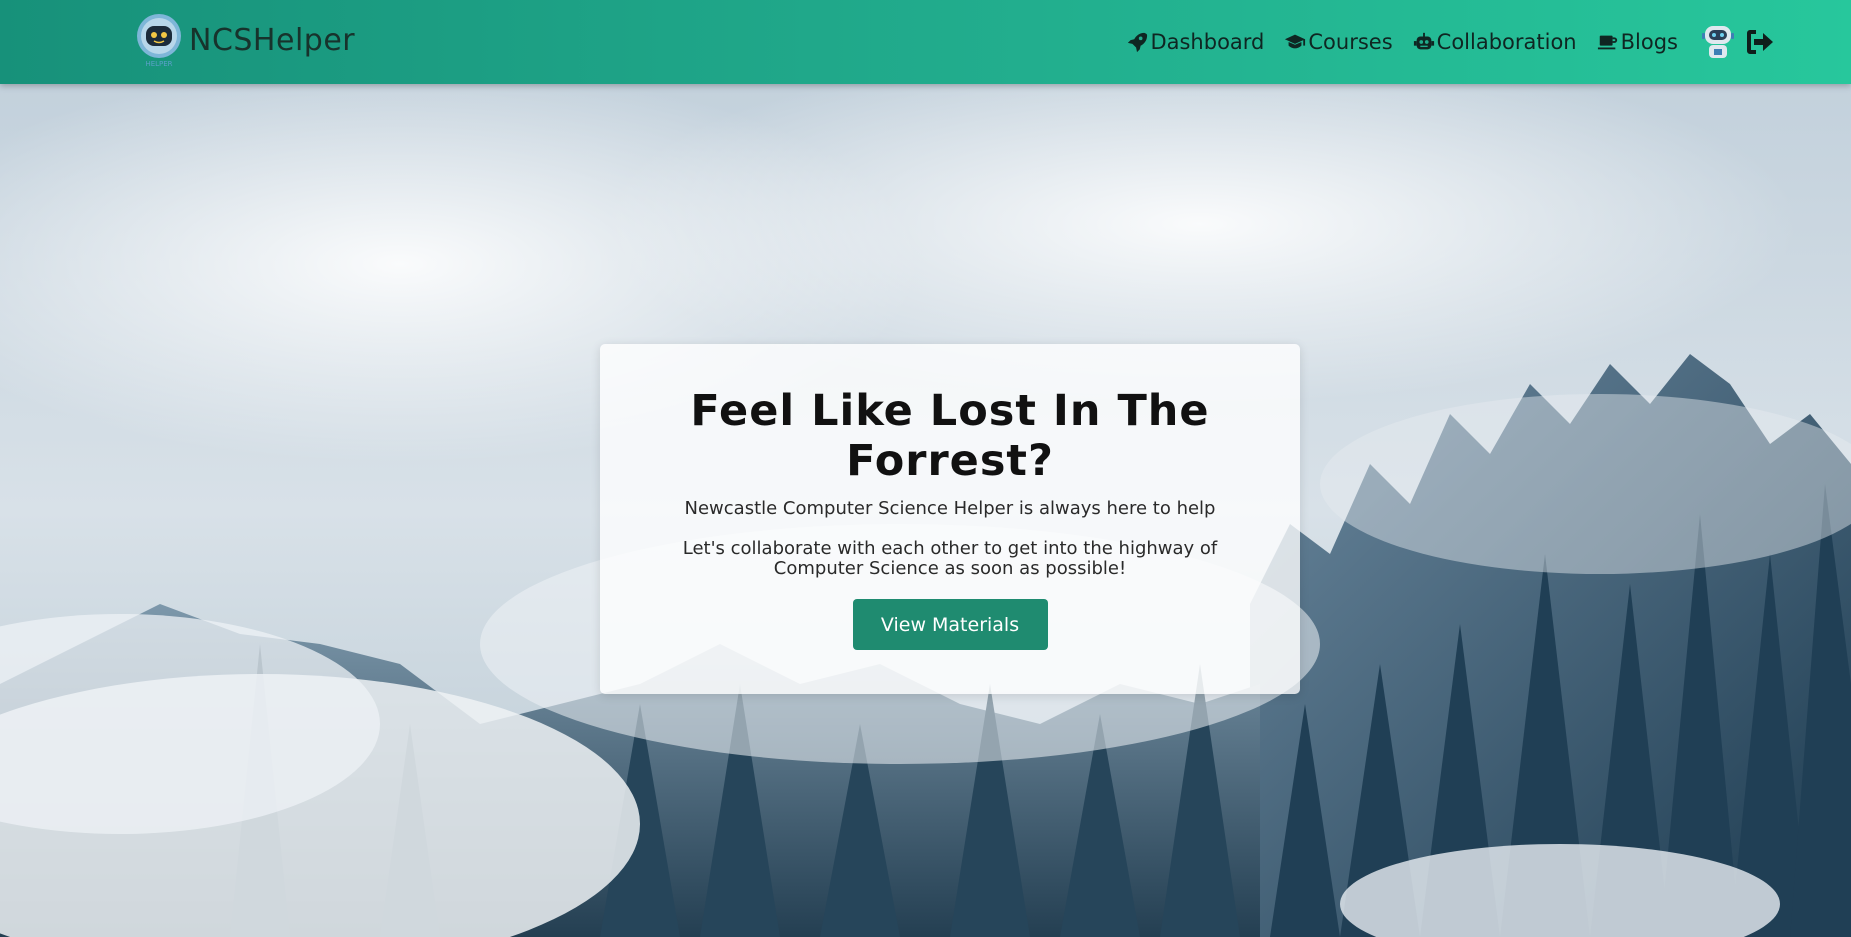 The width and height of the screenshot is (1851, 937). I want to click on brand-link: HELPER NCSHelper, so click(245, 40).